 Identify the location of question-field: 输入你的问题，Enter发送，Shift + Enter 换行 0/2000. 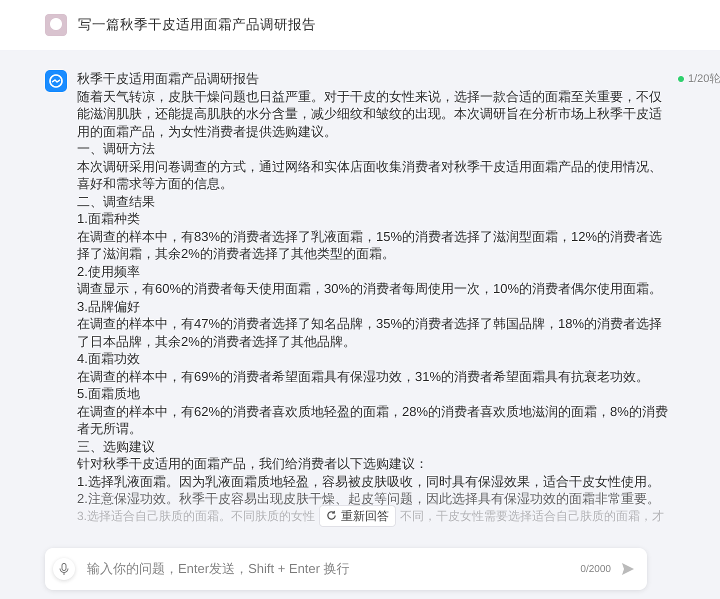
(346, 569).